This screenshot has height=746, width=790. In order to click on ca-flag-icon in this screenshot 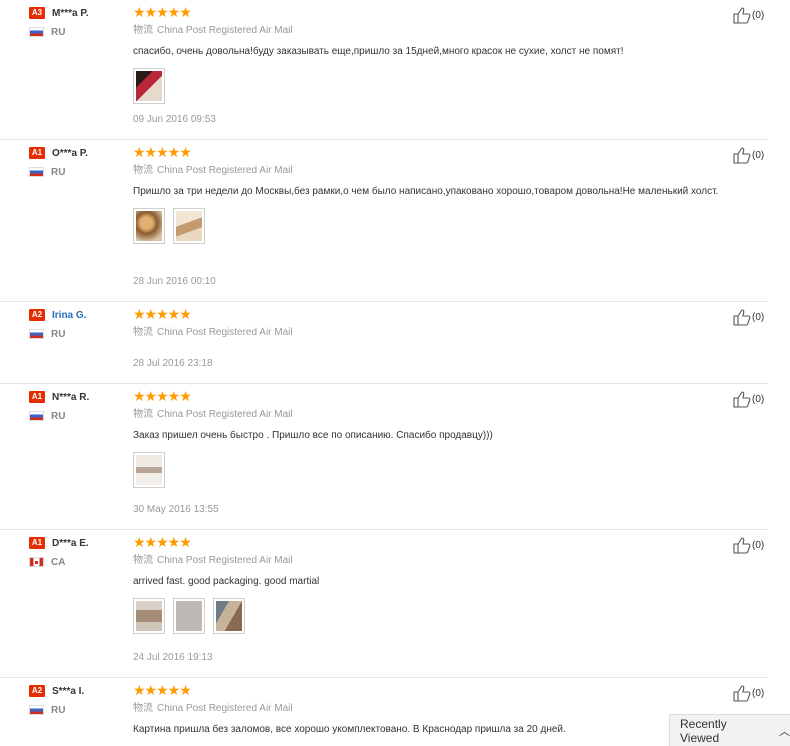, I will do `click(36, 562)`.